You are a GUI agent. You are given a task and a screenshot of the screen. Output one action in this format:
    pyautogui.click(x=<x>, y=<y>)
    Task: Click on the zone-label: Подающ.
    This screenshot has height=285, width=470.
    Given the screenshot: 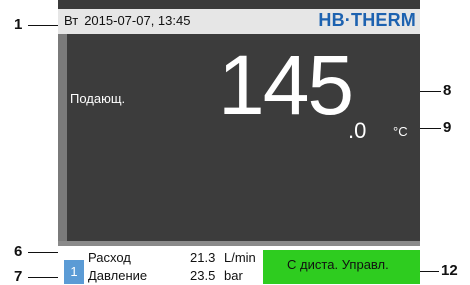 What is the action you would take?
    pyautogui.click(x=98, y=98)
    